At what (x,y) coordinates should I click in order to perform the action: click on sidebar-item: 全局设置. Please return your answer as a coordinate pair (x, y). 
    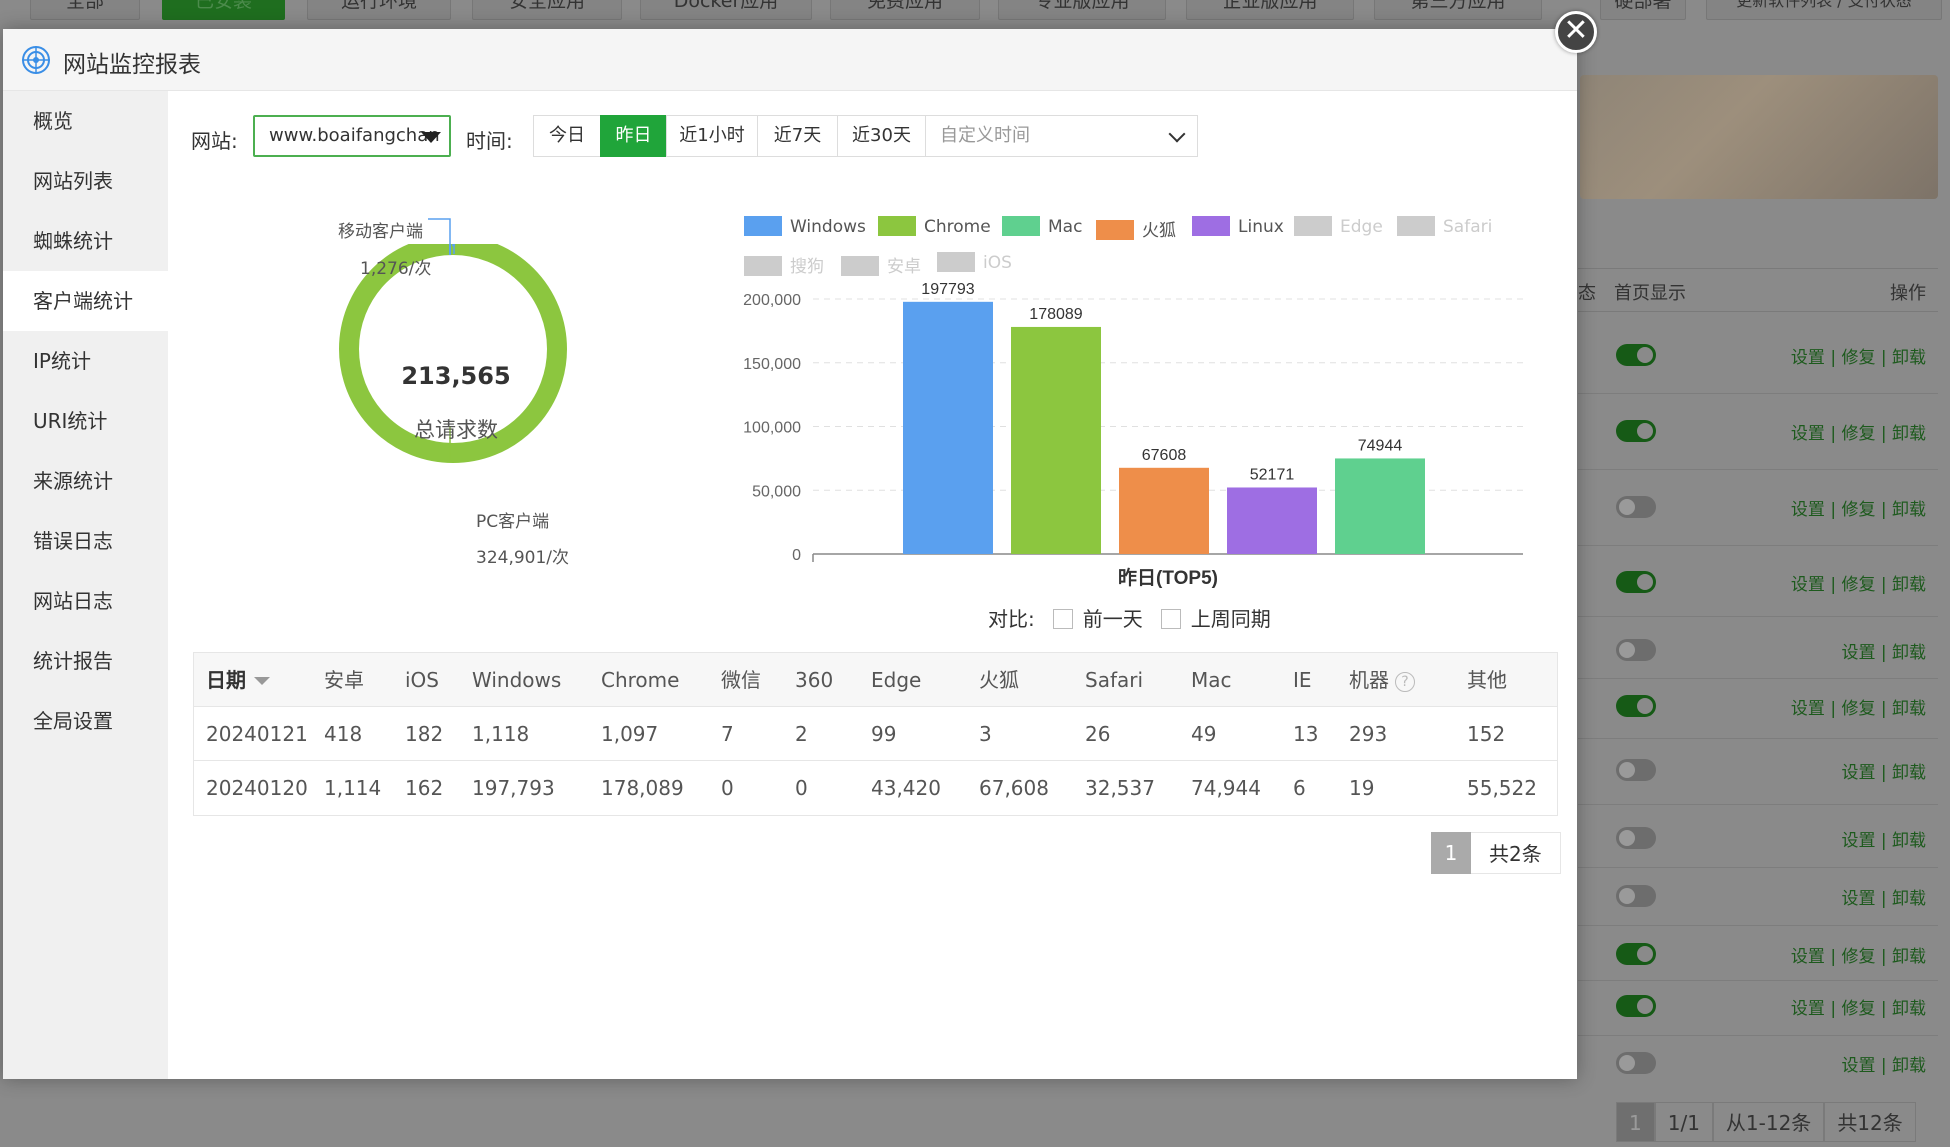
    Looking at the image, I should click on (85, 721).